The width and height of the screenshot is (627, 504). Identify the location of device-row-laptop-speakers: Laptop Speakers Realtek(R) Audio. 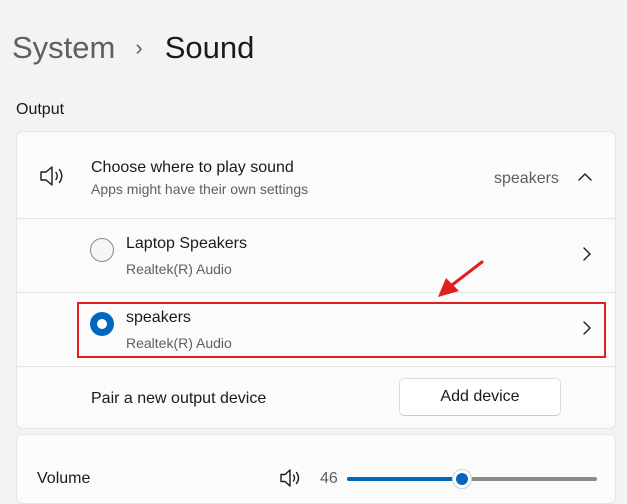
(316, 255).